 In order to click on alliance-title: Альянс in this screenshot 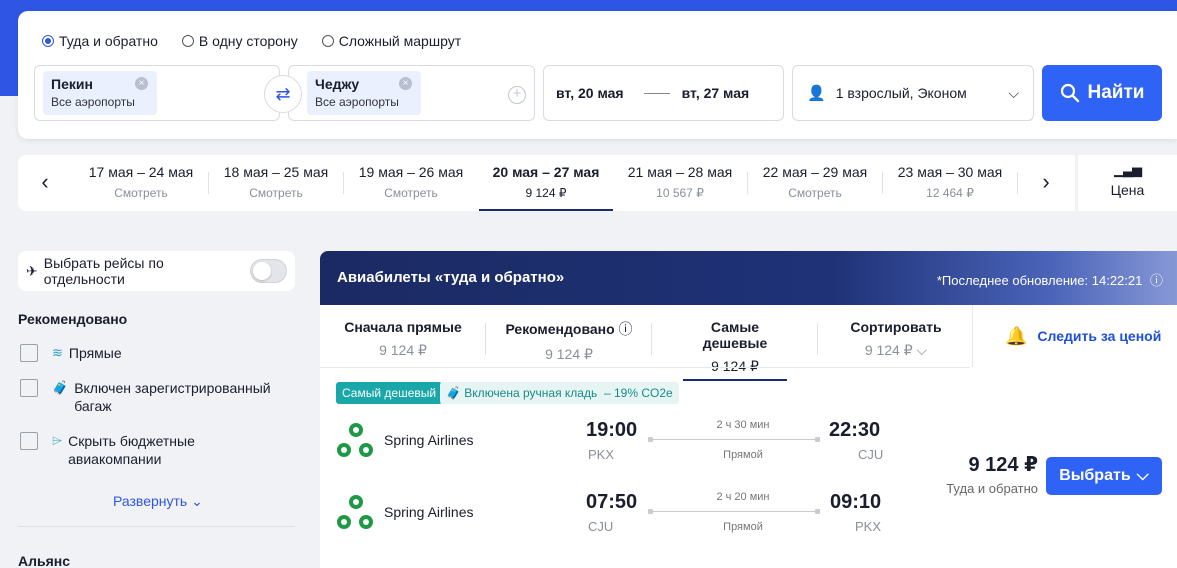, I will do `click(44, 560)`.